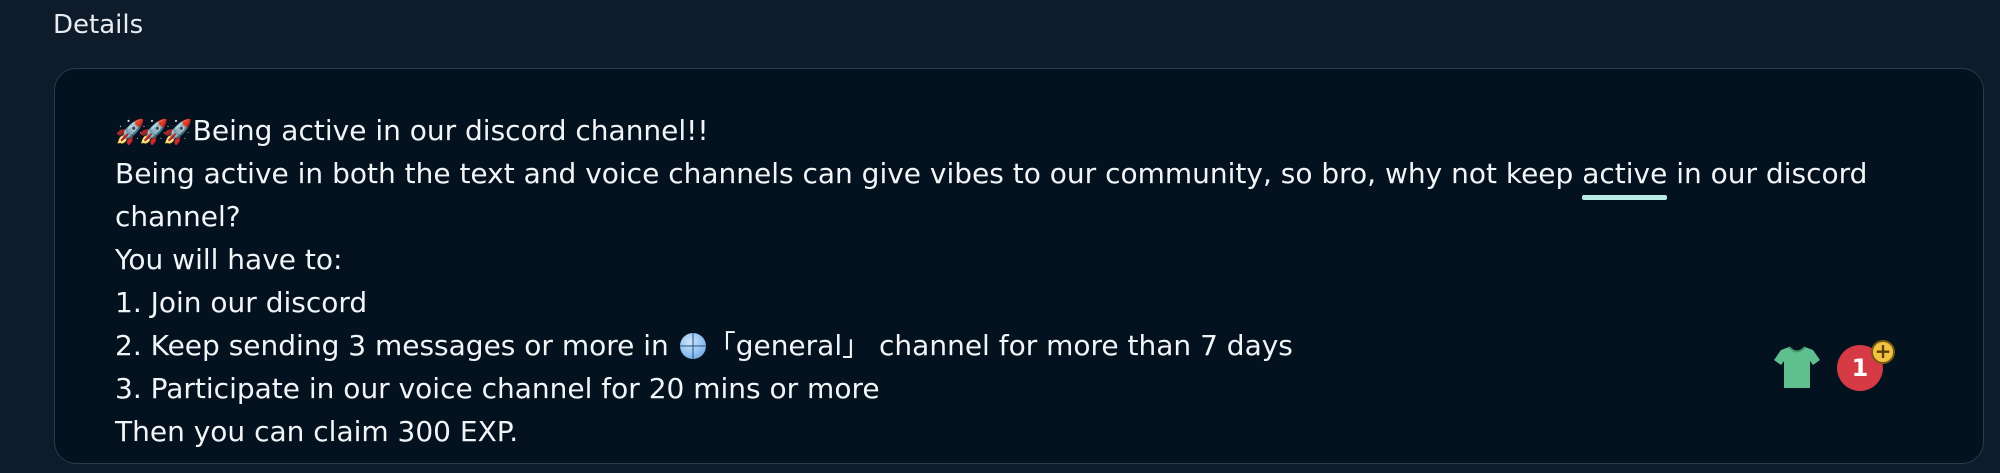 The width and height of the screenshot is (2000, 473). Describe the element at coordinates (450, 130) in the screenshot. I see `details-heading: Being active in our discord channel!!` at that location.